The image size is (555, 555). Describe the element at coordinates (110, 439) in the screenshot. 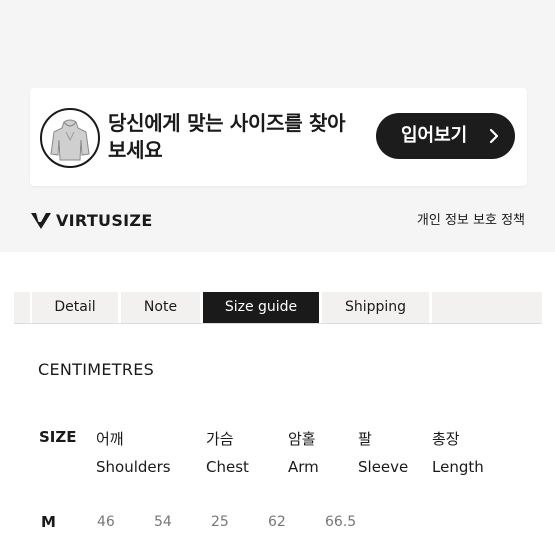

I see `column-header-kr: 어깨` at that location.